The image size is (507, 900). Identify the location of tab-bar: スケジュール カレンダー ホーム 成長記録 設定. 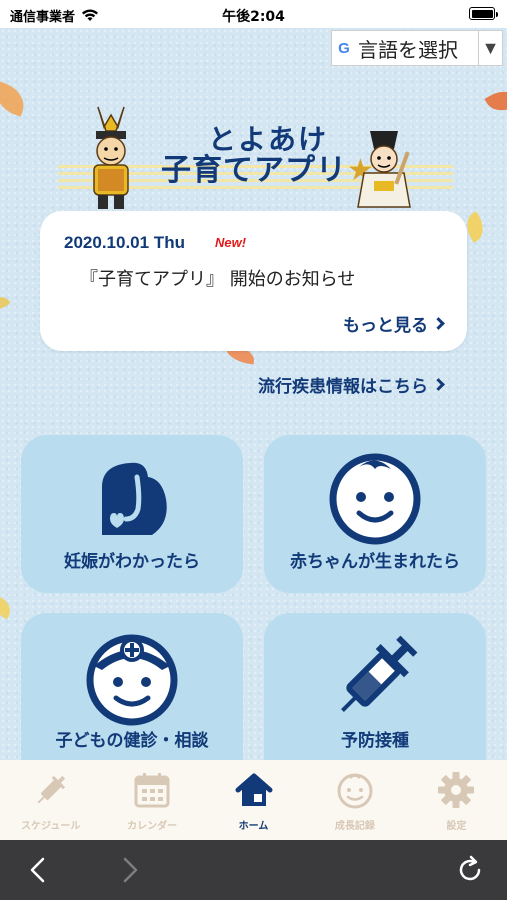
(253, 800).